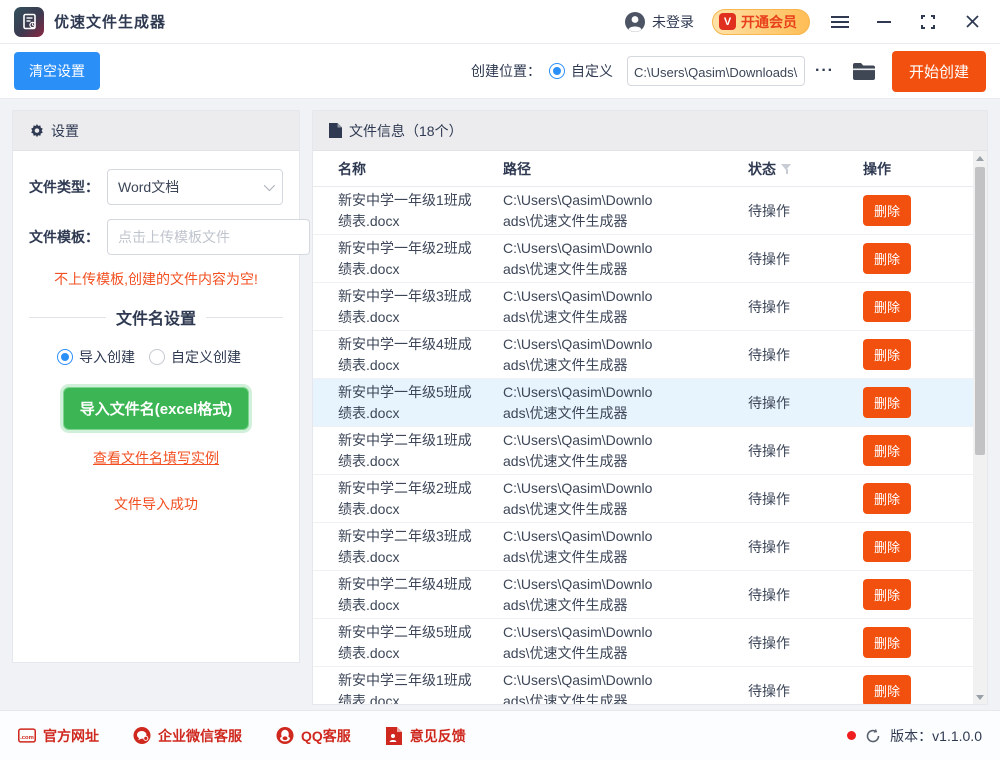 The width and height of the screenshot is (1000, 760). What do you see at coordinates (156, 131) in the screenshot?
I see `settings-panel-header: 设置` at bounding box center [156, 131].